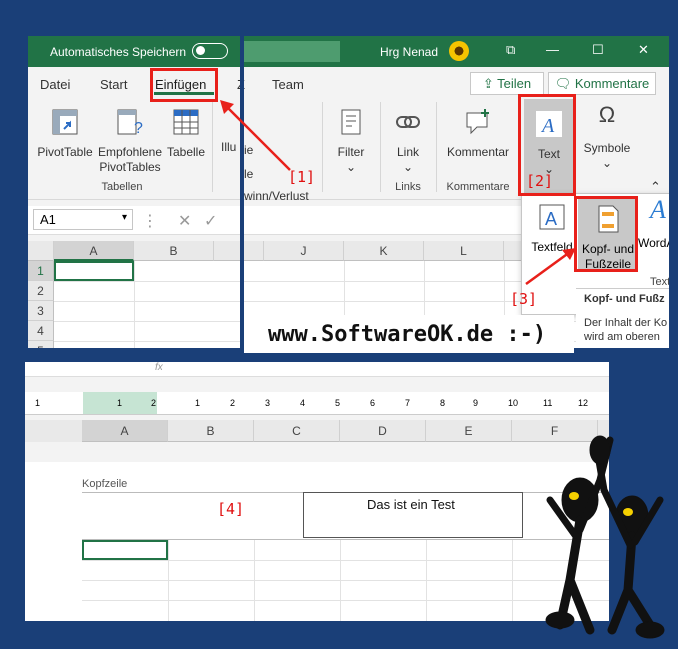 The width and height of the screenshot is (678, 649). I want to click on comment-button: Kommentar, so click(478, 133).